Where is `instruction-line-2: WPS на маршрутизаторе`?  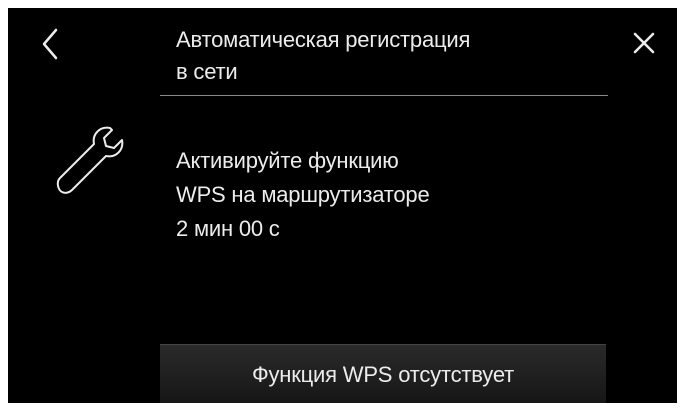
instruction-line-2: WPS на маршрутизаторе is located at coordinates (303, 194).